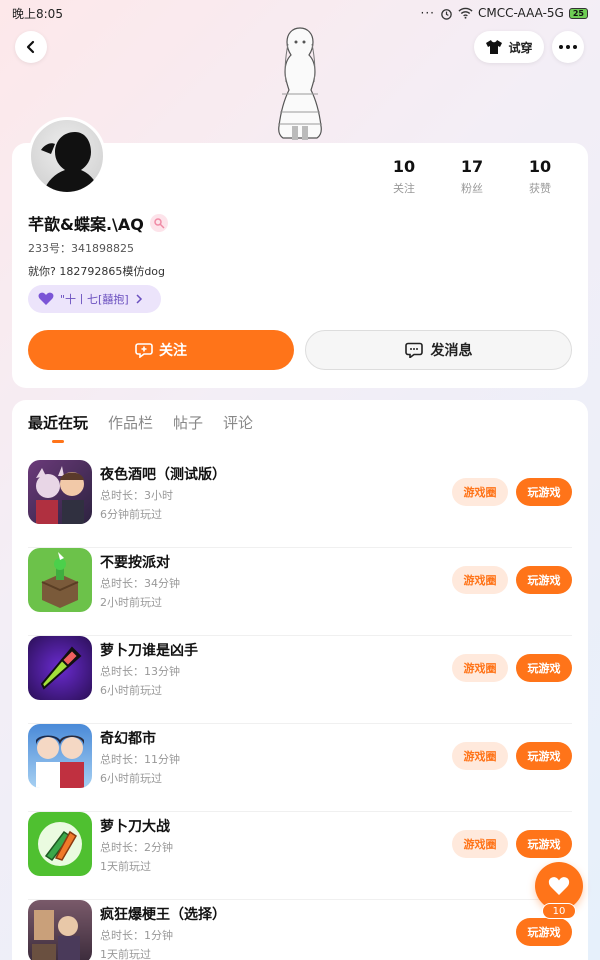 This screenshot has height=960, width=600. Describe the element at coordinates (540, 188) in the screenshot. I see `stat-label: 获赞` at that location.